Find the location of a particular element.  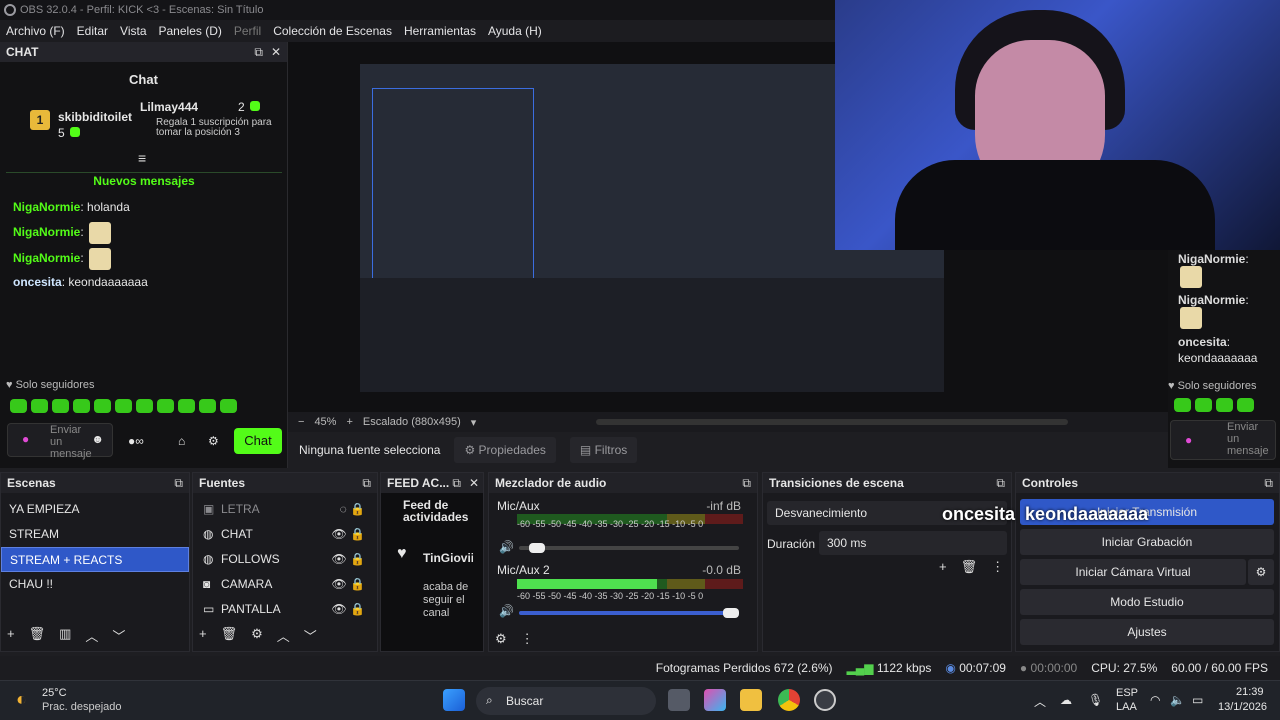

language-code: ESP is located at coordinates (1127, 693).